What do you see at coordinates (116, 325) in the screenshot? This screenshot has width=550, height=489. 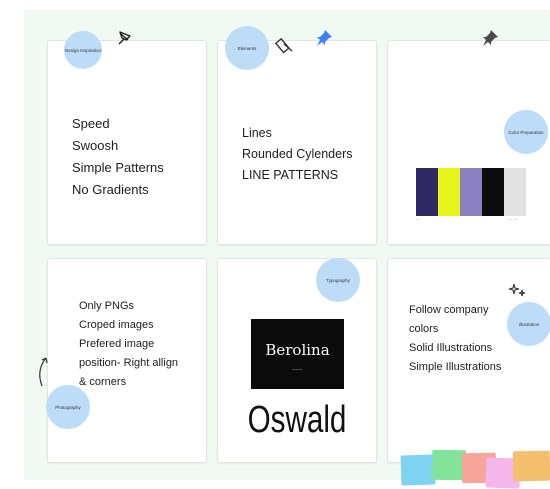 I see `list-item: Croped images` at bounding box center [116, 325].